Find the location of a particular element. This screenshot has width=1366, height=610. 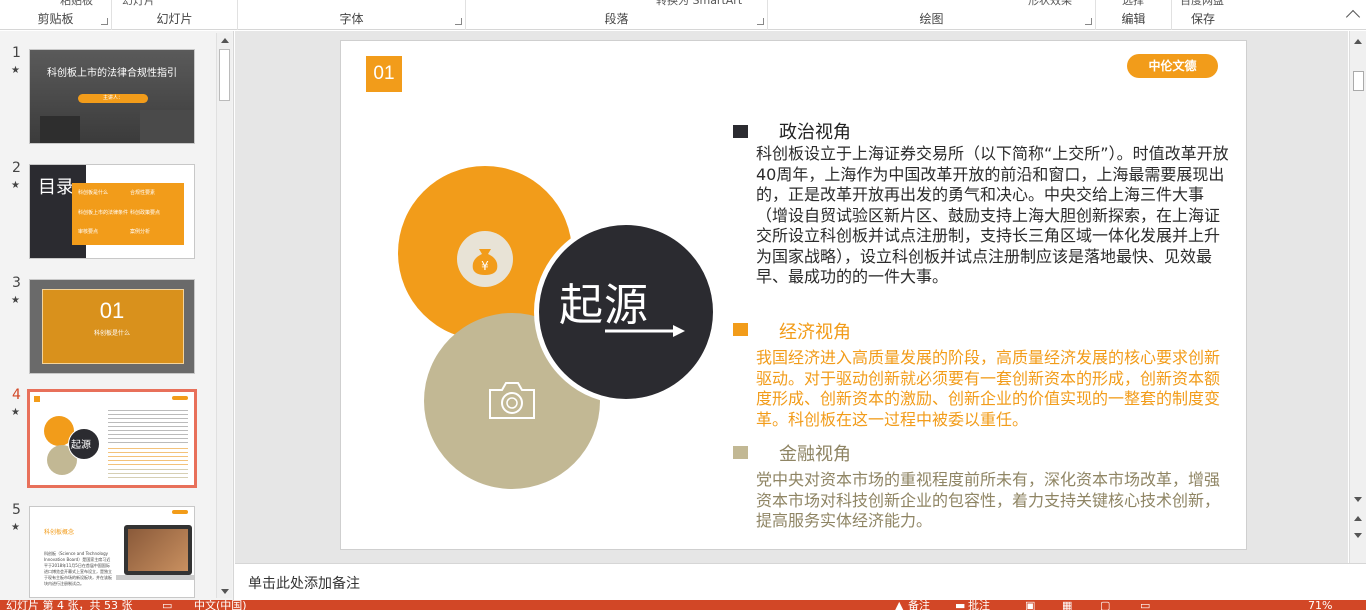

ribbon-group-label: 幻灯片 is located at coordinates (174, 19).